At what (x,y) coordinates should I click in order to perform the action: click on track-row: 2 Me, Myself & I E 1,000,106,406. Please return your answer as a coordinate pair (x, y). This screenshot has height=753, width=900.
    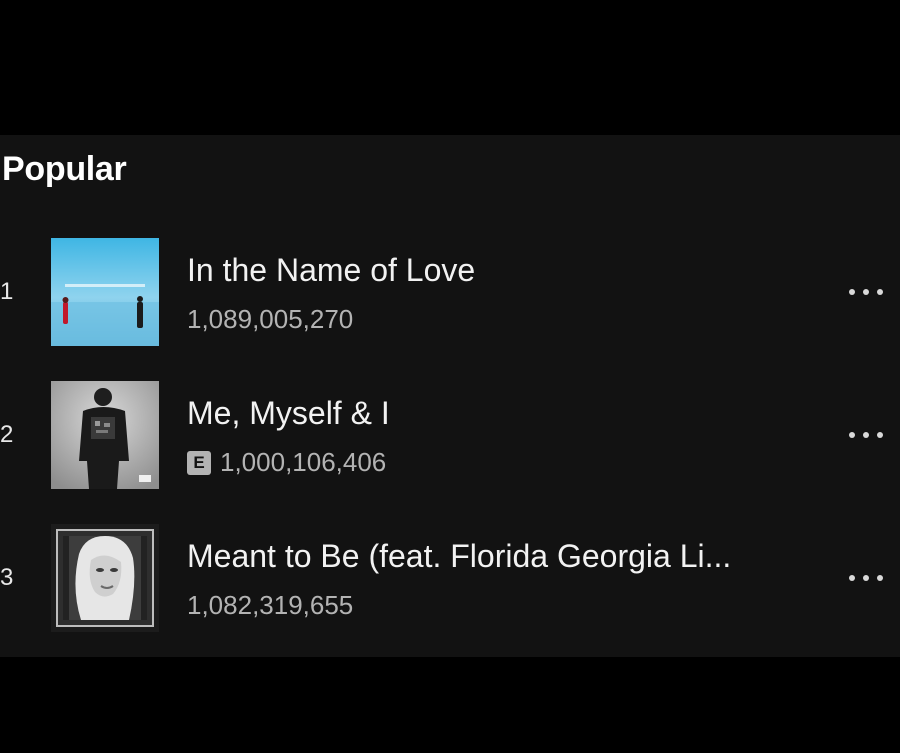
    Looking at the image, I should click on (450, 435).